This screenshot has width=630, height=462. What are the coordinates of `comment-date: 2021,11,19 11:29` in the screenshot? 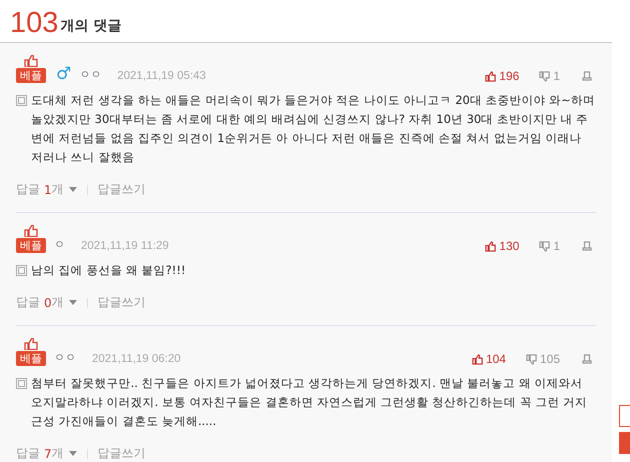 It's located at (125, 246).